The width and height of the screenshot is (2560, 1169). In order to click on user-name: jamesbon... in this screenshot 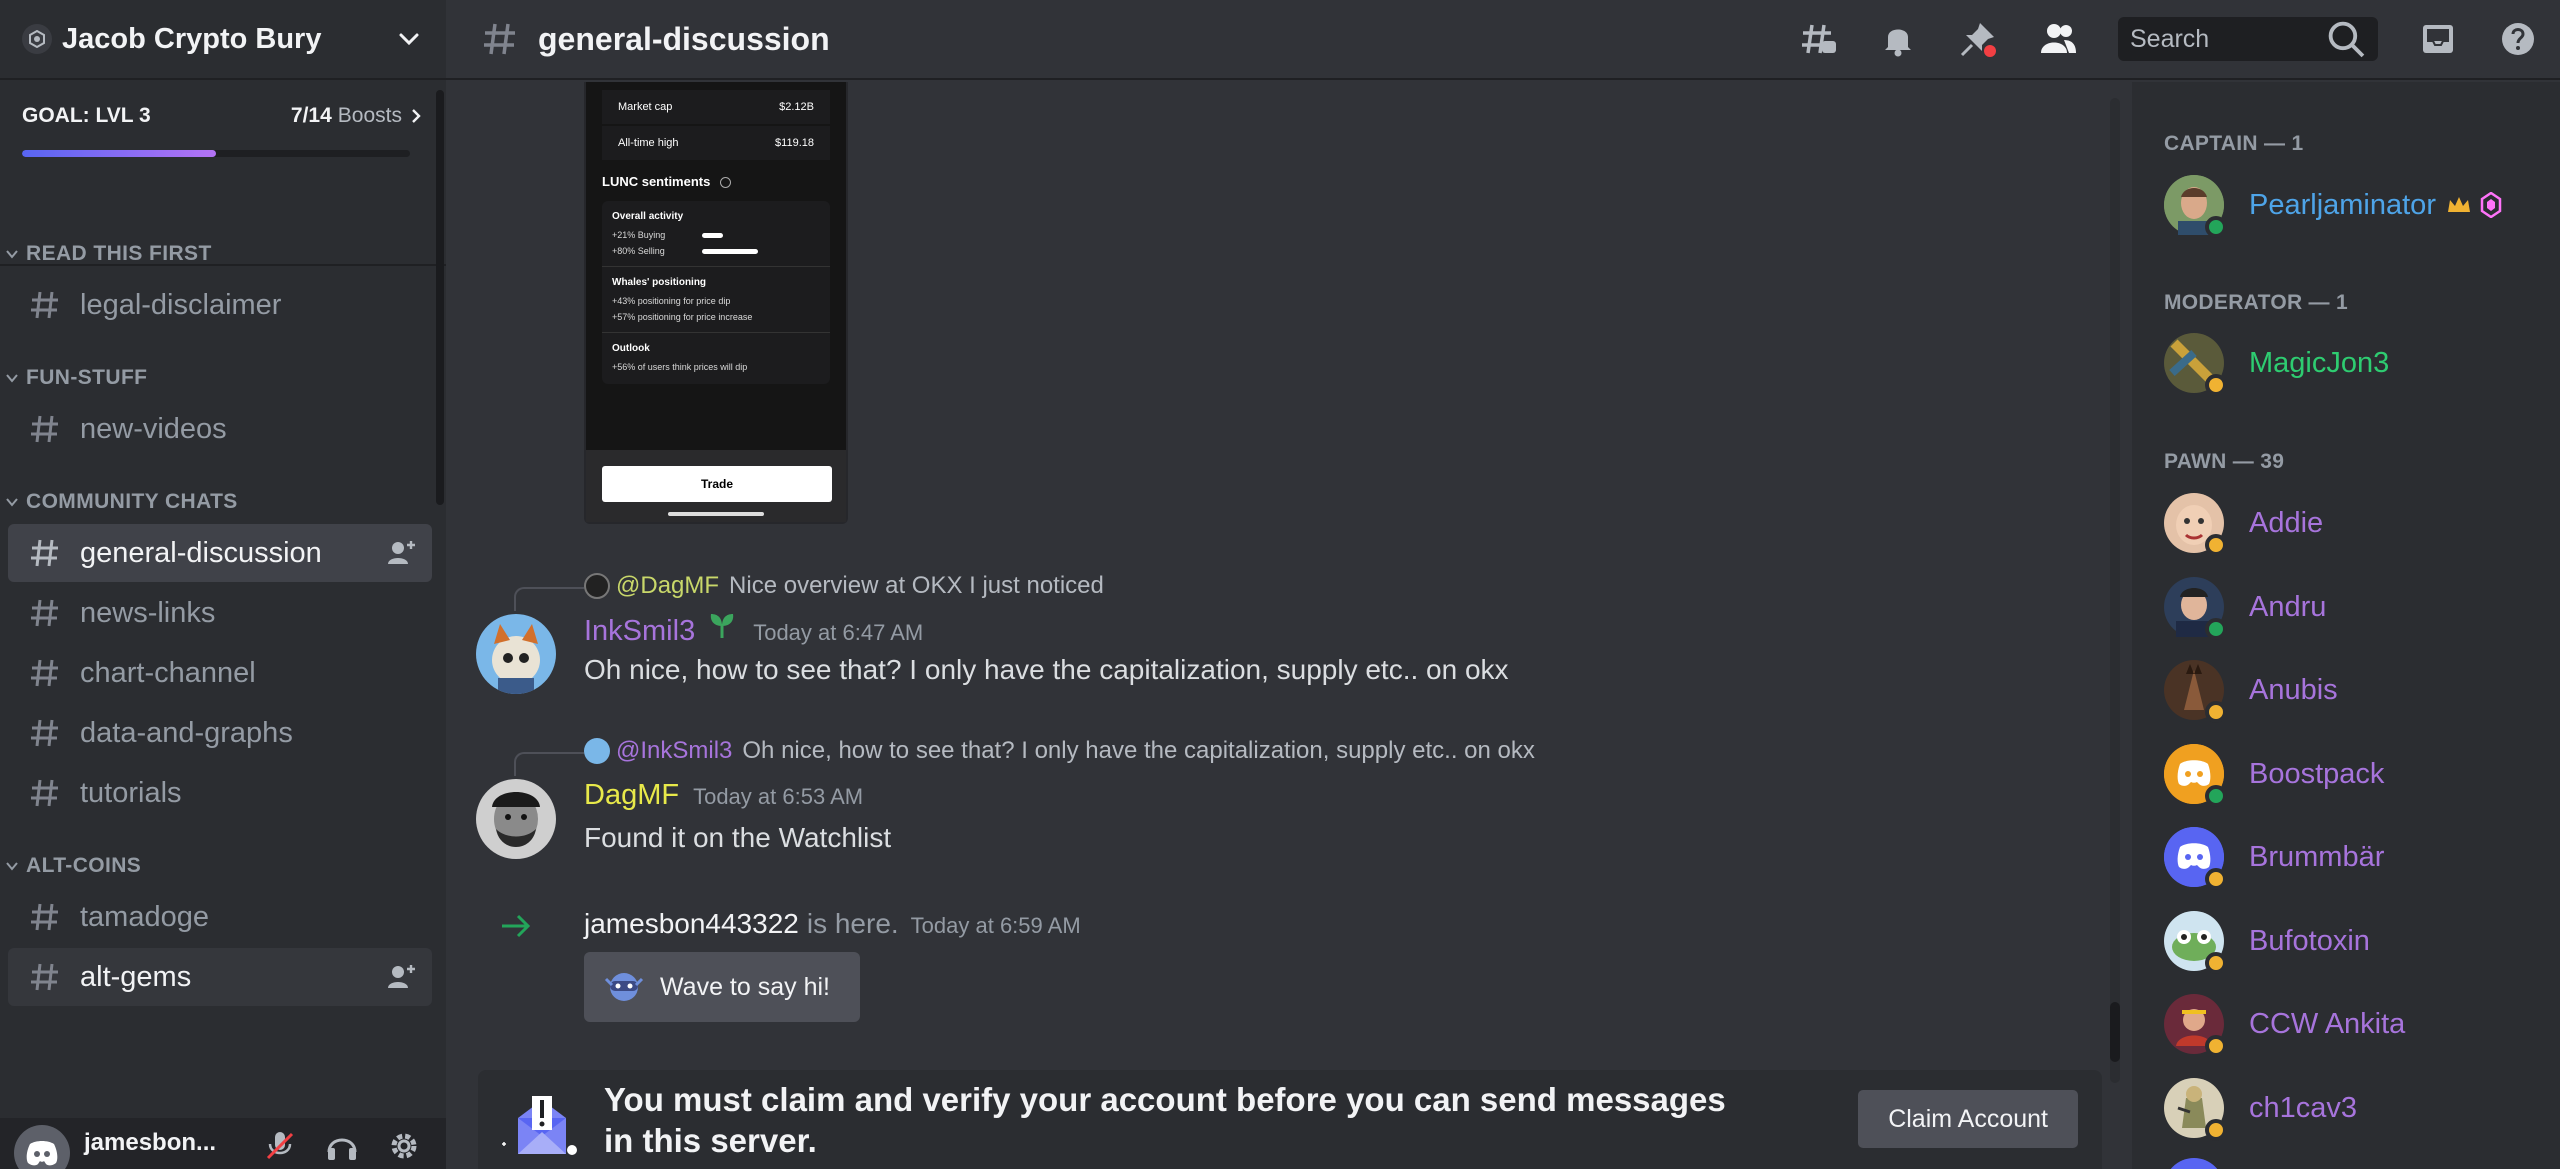, I will do `click(150, 1142)`.